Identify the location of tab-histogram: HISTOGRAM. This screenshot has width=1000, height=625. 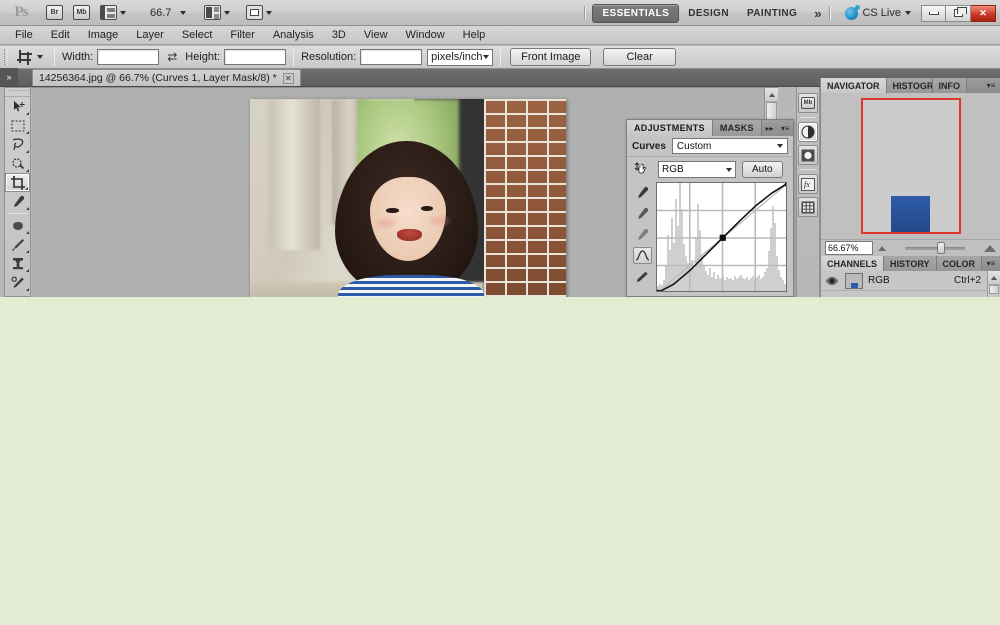
(909, 85).